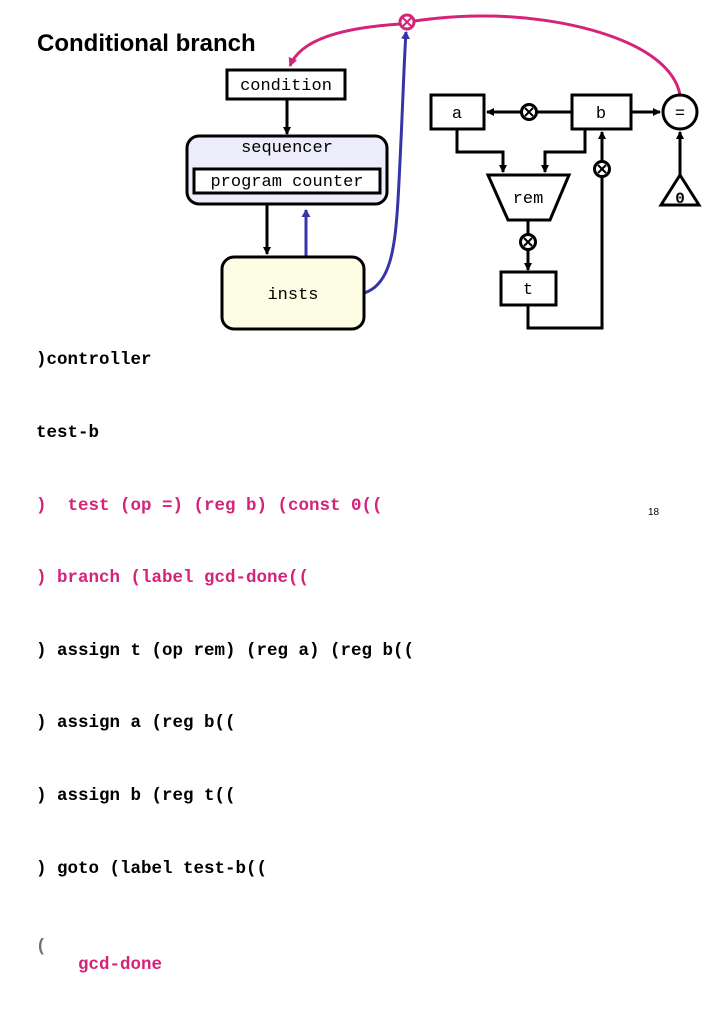 The width and height of the screenshot is (720, 1026). What do you see at coordinates (68, 433) in the screenshot?
I see `code-line: test-b` at bounding box center [68, 433].